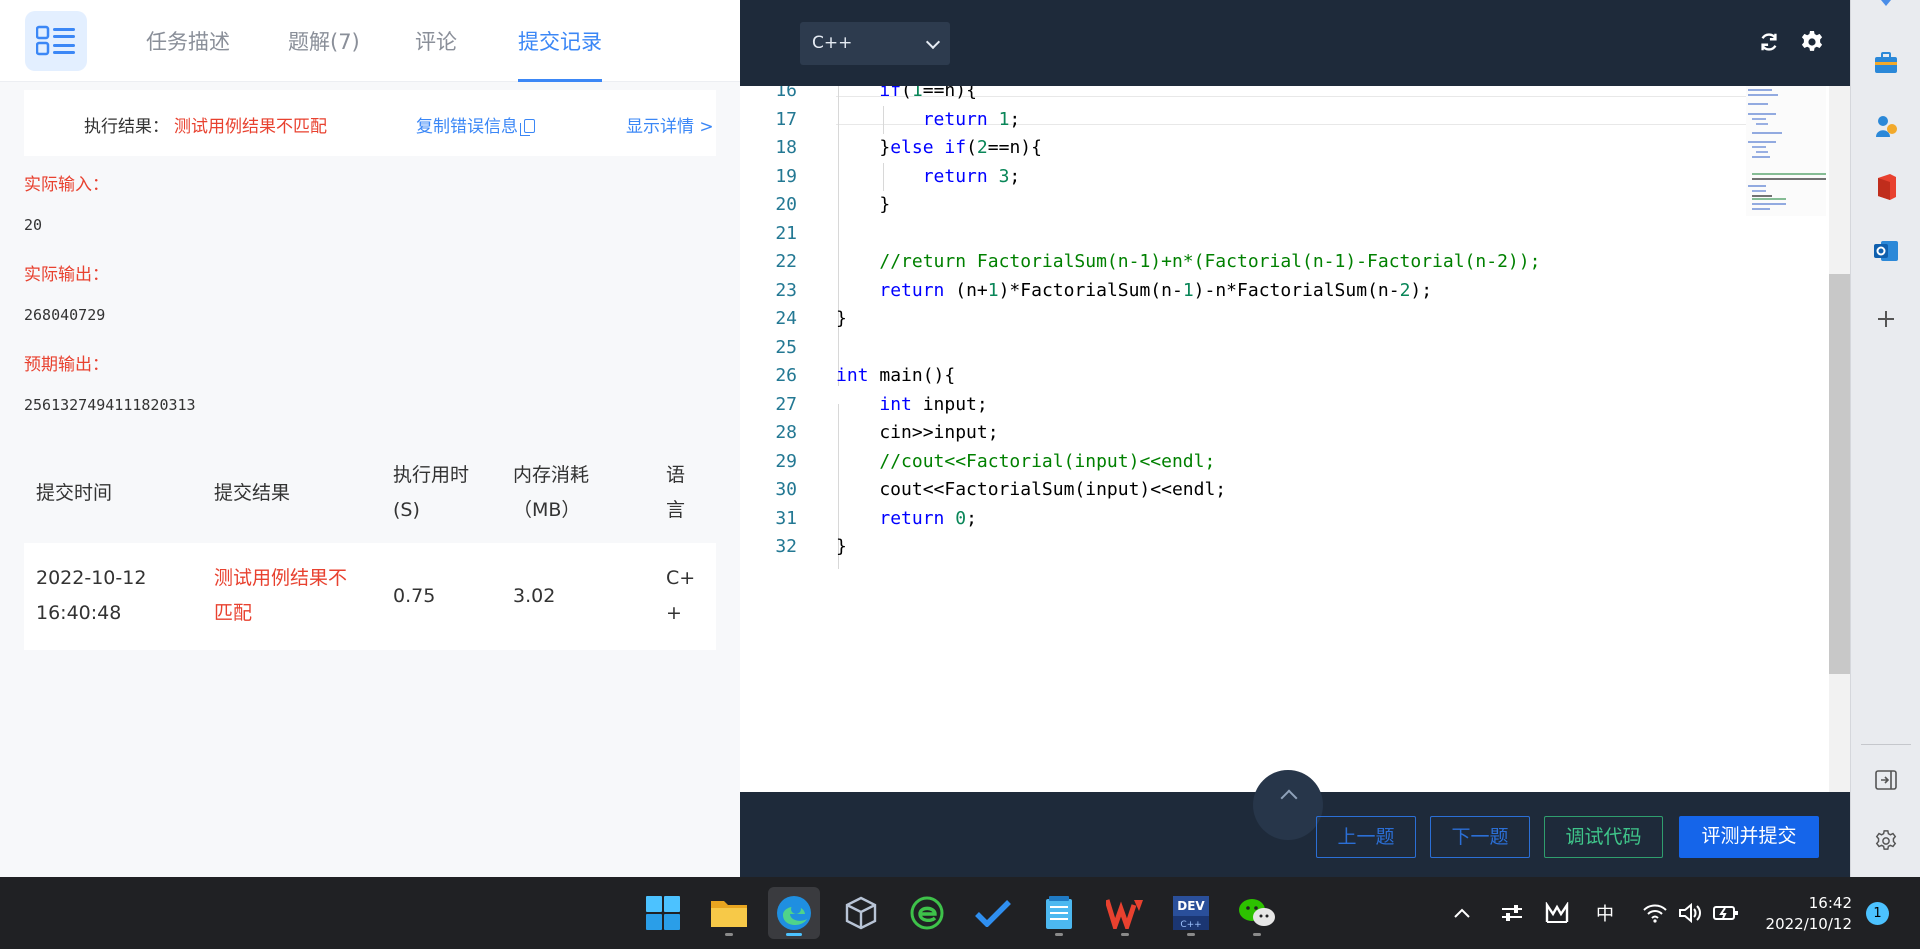 The image size is (1920, 949). What do you see at coordinates (1462, 913) in the screenshot?
I see `show-hidden-icons-icon` at bounding box center [1462, 913].